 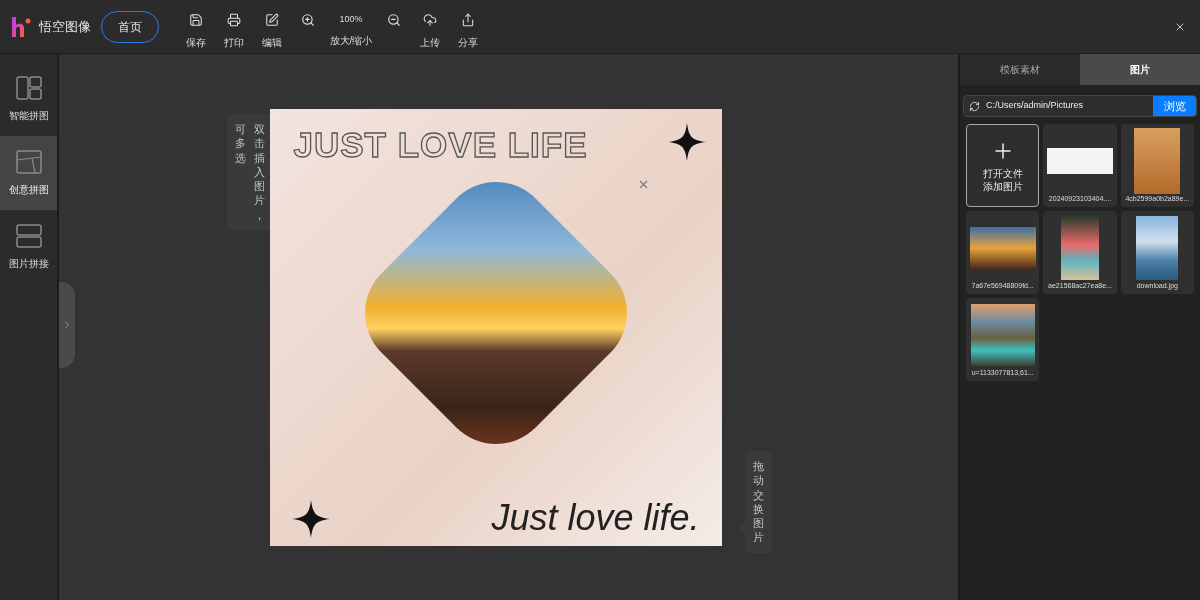 What do you see at coordinates (196, 20) in the screenshot?
I see `save-icon` at bounding box center [196, 20].